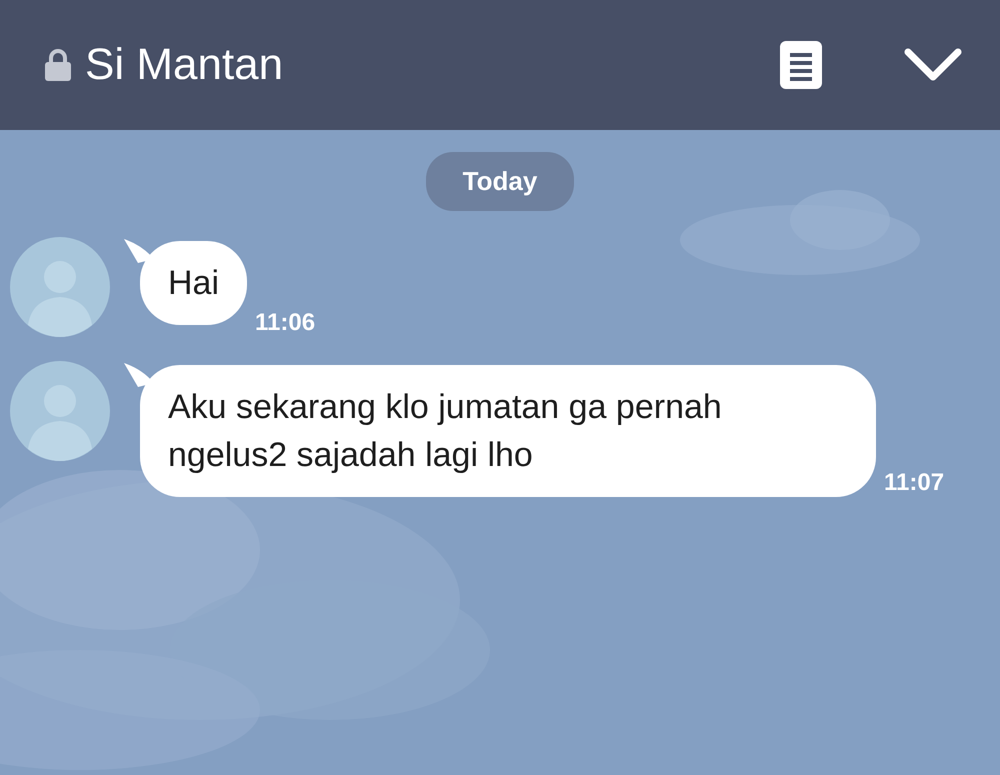  What do you see at coordinates (914, 483) in the screenshot?
I see `message-time: 11:07` at bounding box center [914, 483].